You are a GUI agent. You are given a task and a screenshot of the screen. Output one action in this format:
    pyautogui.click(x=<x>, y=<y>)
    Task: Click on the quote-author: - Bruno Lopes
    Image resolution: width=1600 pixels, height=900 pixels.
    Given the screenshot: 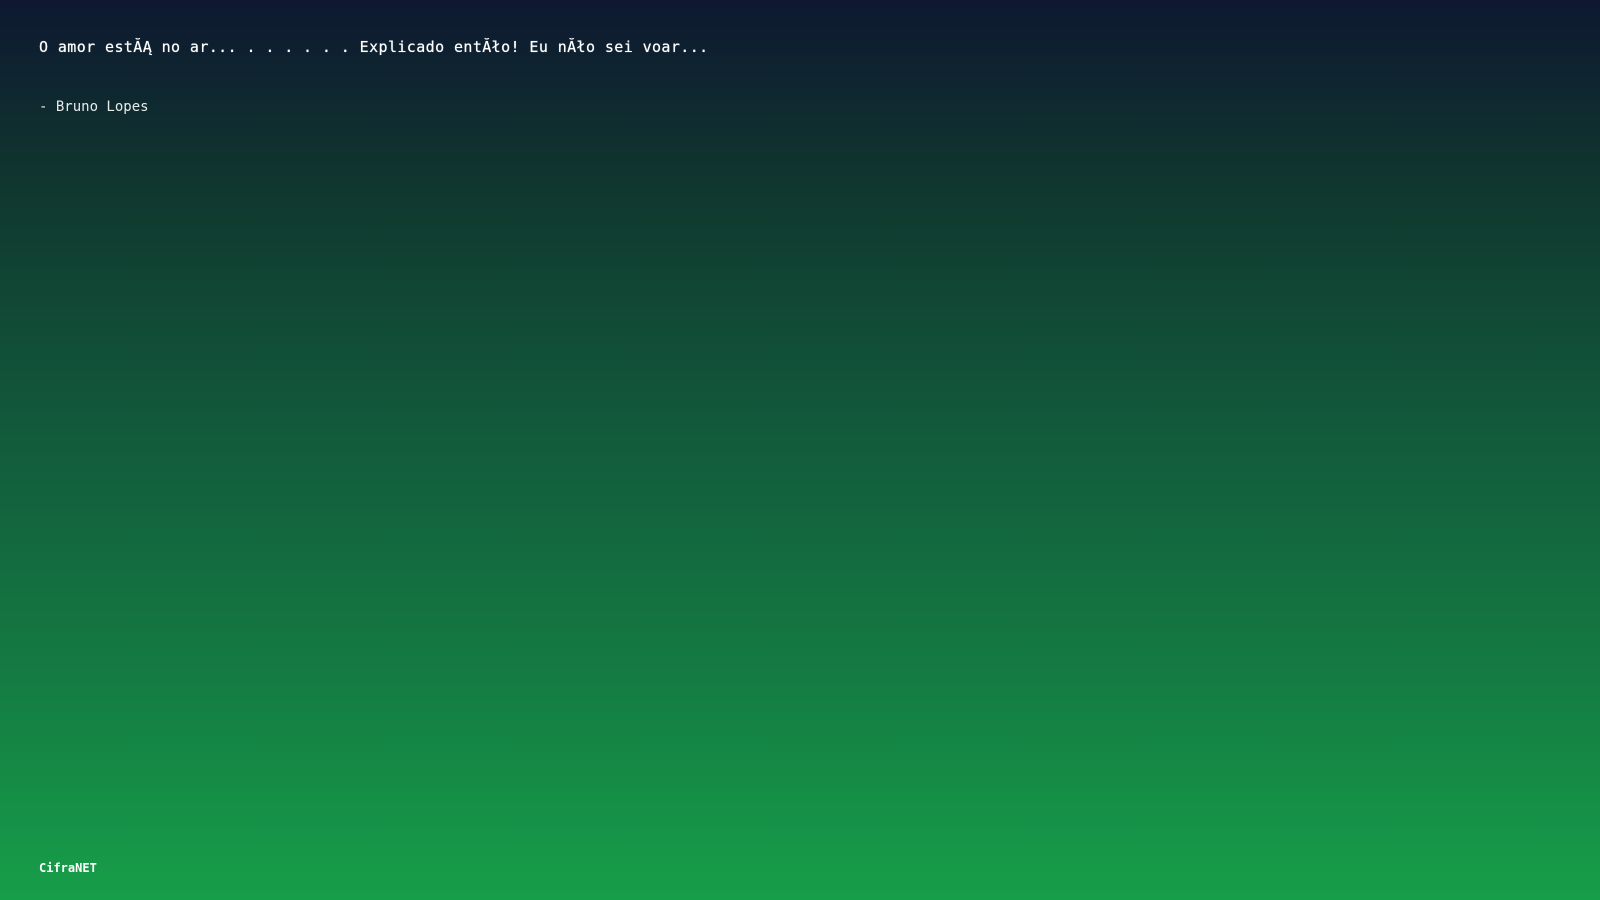 What is the action you would take?
    pyautogui.click(x=94, y=107)
    